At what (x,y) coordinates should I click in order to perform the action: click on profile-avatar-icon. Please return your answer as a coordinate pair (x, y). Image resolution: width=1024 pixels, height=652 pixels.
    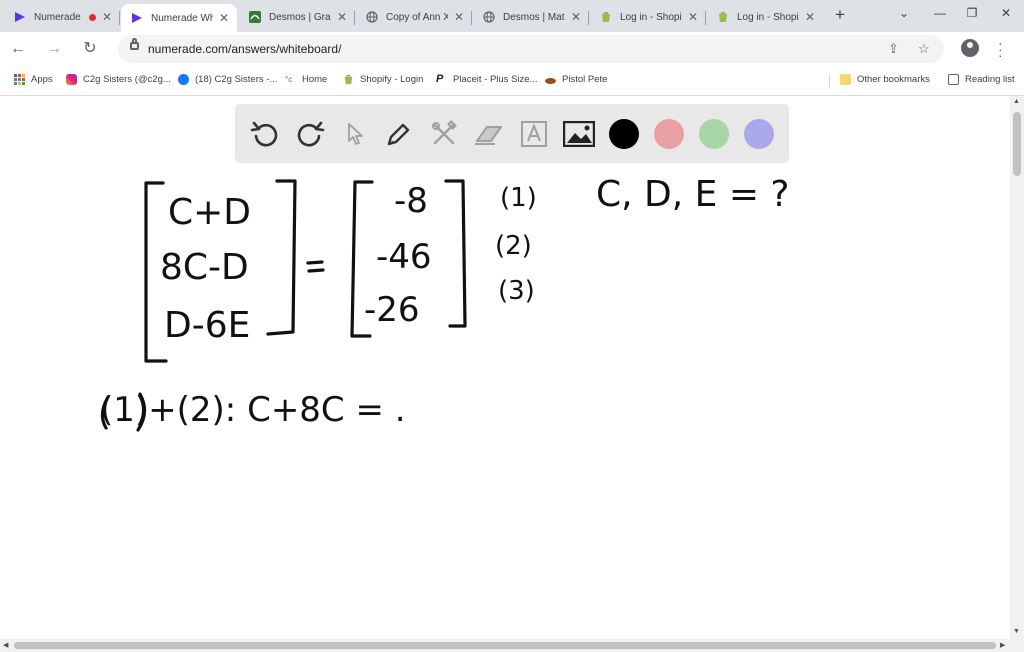
    Looking at the image, I should click on (970, 48).